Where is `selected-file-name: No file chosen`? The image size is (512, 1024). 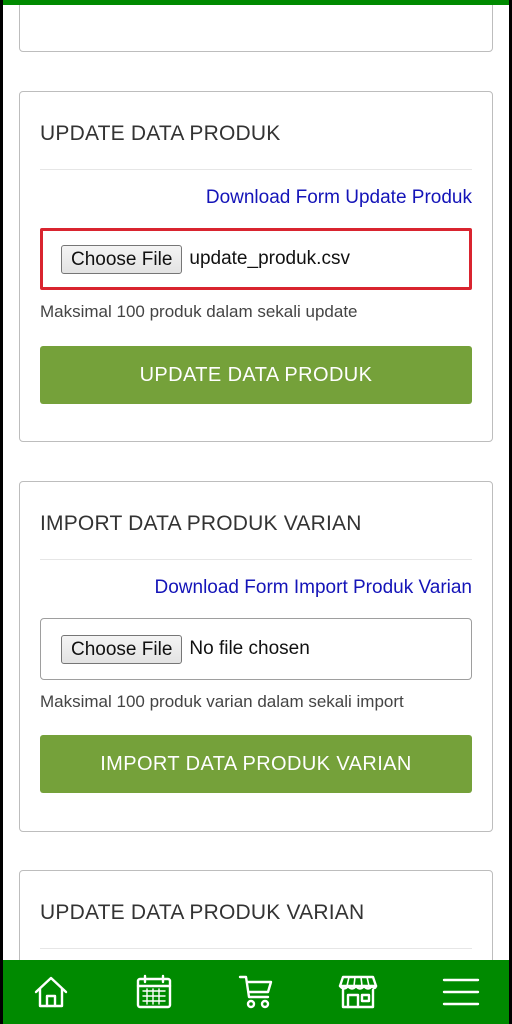 selected-file-name: No file chosen is located at coordinates (249, 648).